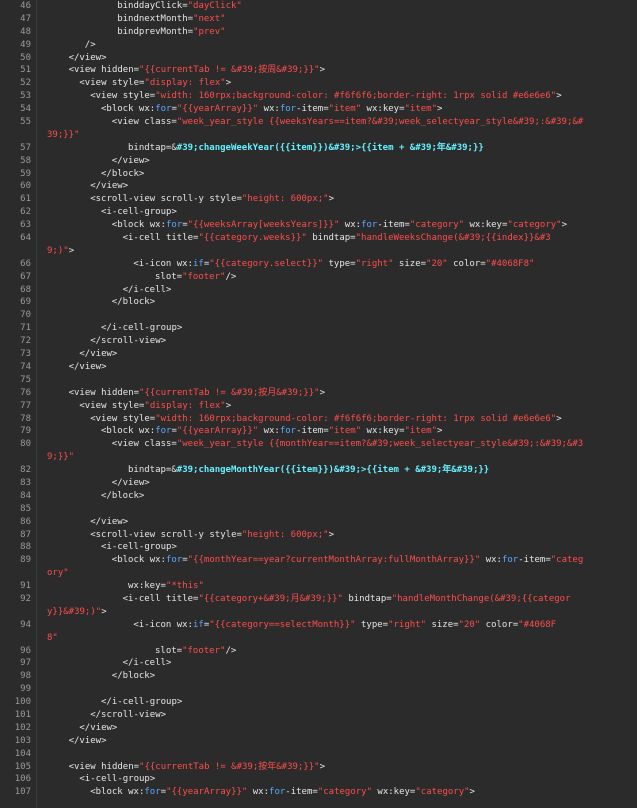 This screenshot has height=808, width=637. What do you see at coordinates (147, 663) in the screenshot?
I see `code-token: </i-cell>` at bounding box center [147, 663].